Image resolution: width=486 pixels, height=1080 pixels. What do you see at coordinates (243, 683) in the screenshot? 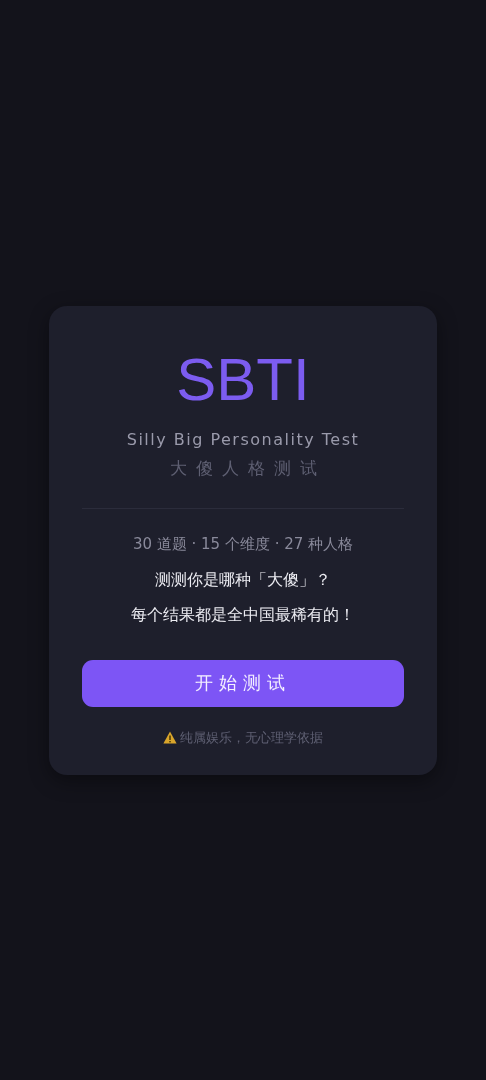
I see `start-button: 开始测试` at bounding box center [243, 683].